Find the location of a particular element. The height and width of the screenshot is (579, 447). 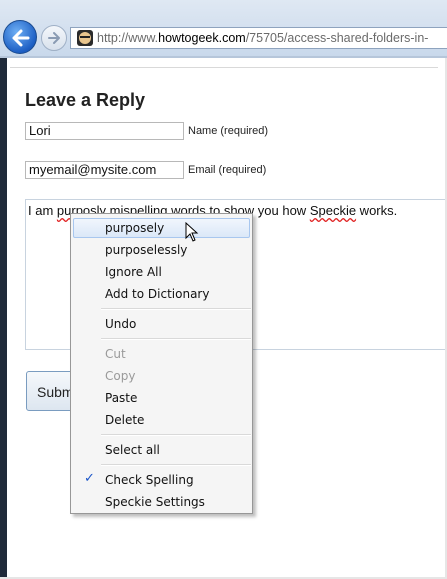

comment-text-part: works. is located at coordinates (377, 210).